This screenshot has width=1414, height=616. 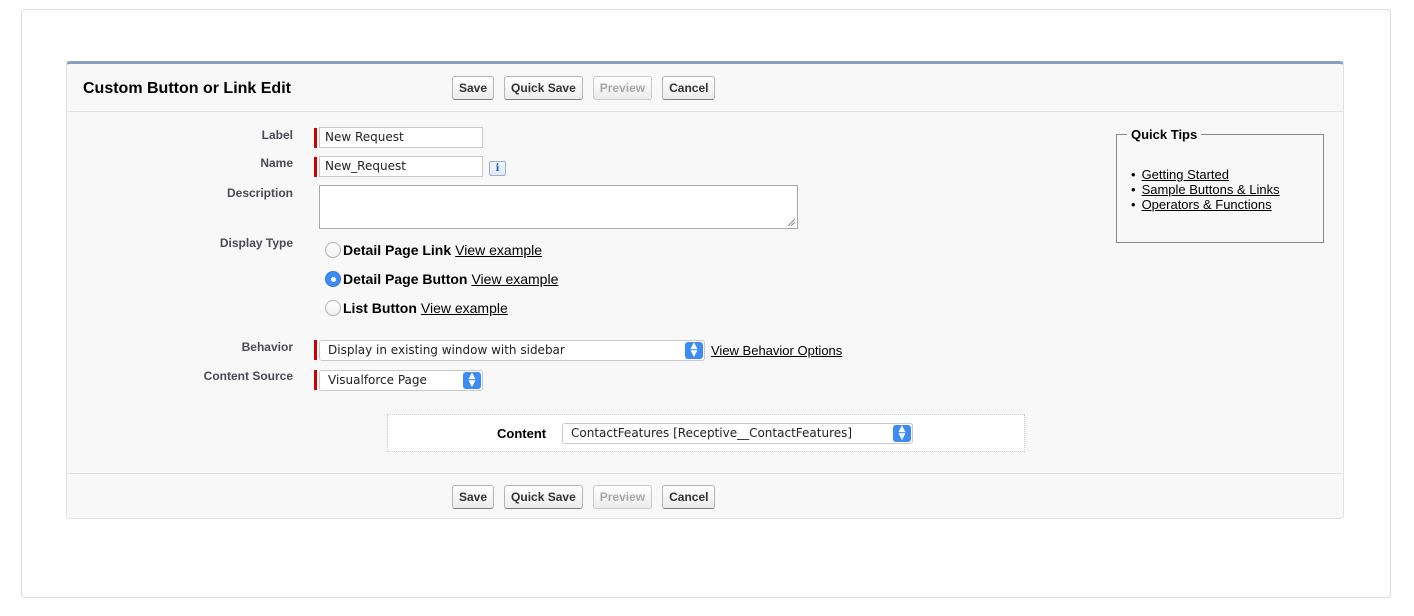 What do you see at coordinates (405, 279) in the screenshot?
I see `radio-label: Detail Page Button` at bounding box center [405, 279].